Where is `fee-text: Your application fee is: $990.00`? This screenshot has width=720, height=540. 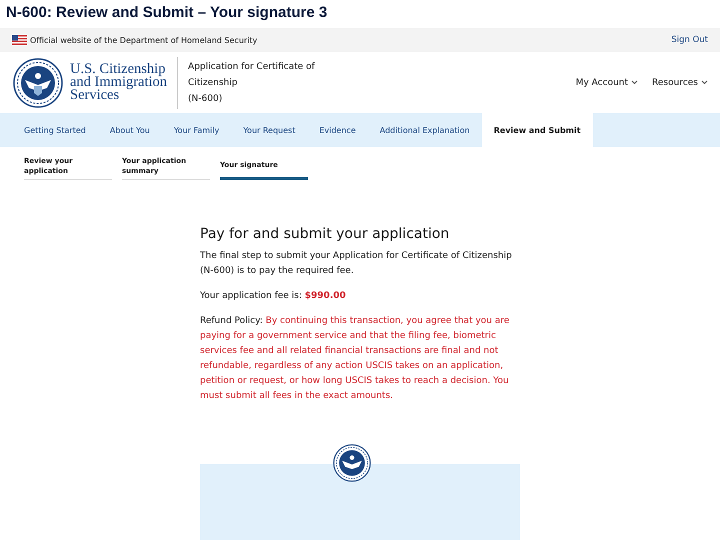 fee-text: Your application fee is: $990.00 is located at coordinates (273, 296).